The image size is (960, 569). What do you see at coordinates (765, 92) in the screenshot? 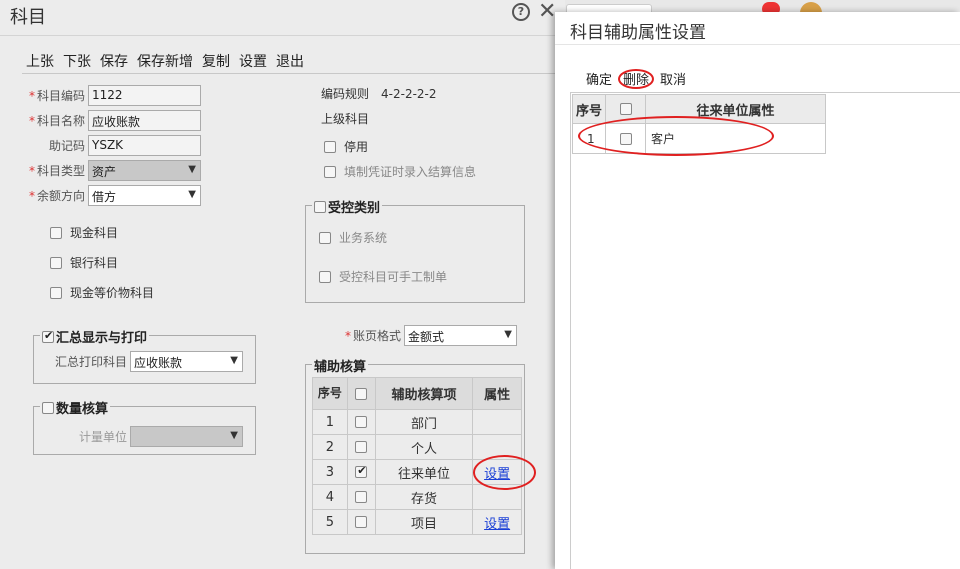
I see `panel-divider` at bounding box center [765, 92].